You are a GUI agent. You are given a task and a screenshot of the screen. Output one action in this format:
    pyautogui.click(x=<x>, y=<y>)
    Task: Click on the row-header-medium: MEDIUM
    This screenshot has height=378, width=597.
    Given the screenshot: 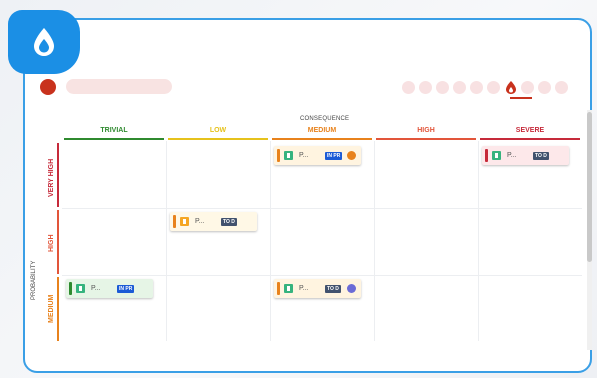 What is the action you would take?
    pyautogui.click(x=52, y=309)
    